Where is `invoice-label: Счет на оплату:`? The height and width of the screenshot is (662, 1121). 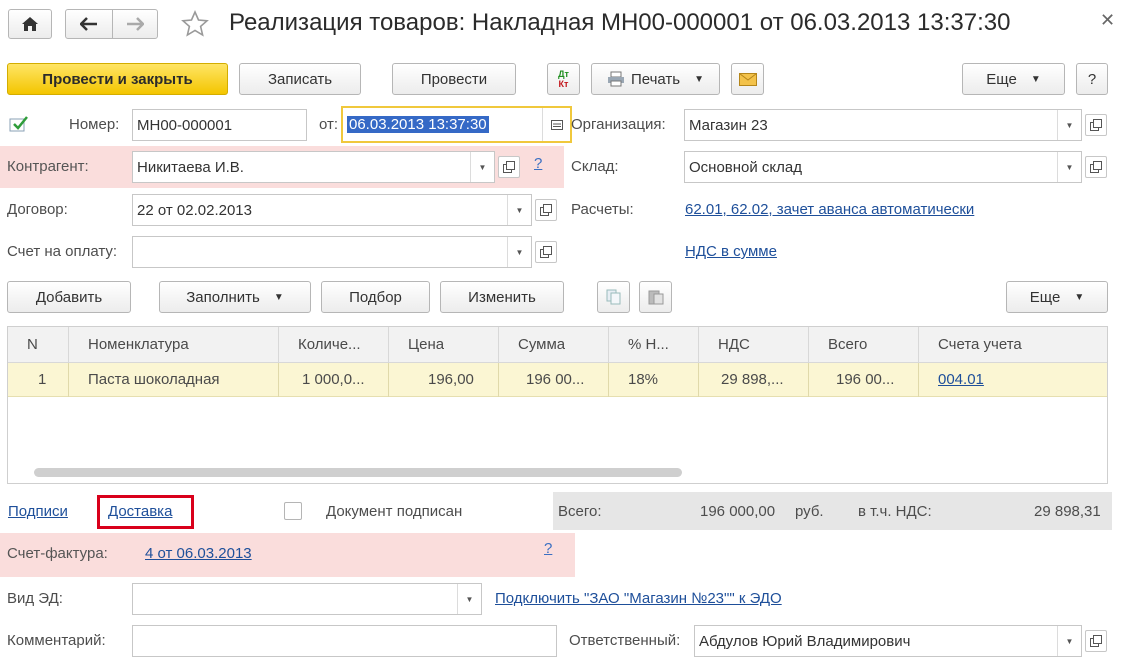 invoice-label: Счет на оплату: is located at coordinates (62, 251).